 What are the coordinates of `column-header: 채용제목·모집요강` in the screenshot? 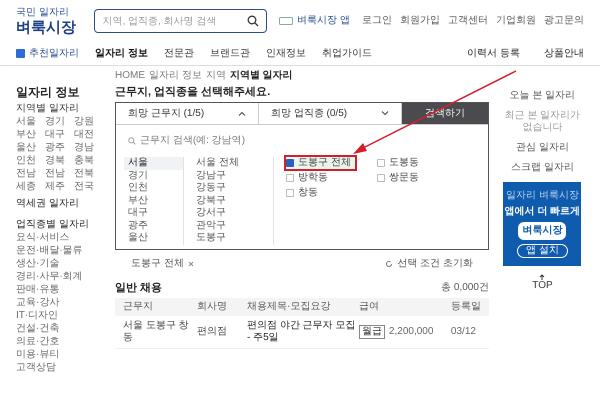 It's located at (289, 307).